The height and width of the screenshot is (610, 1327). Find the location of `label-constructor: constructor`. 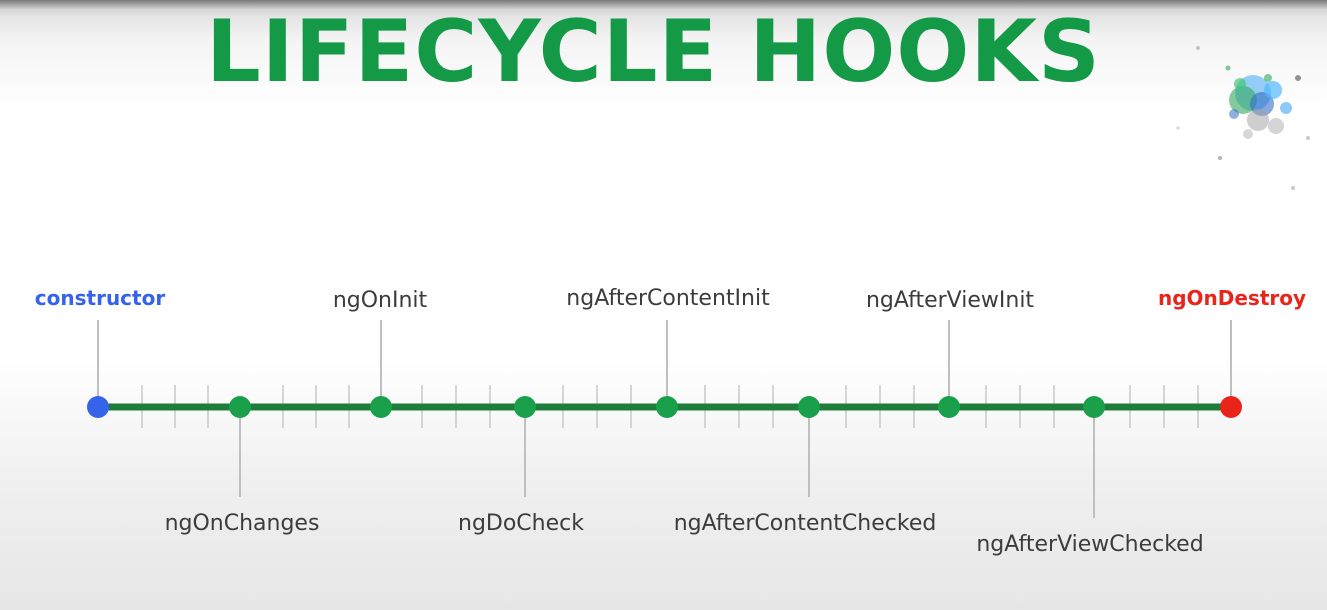

label-constructor: constructor is located at coordinates (100, 298).